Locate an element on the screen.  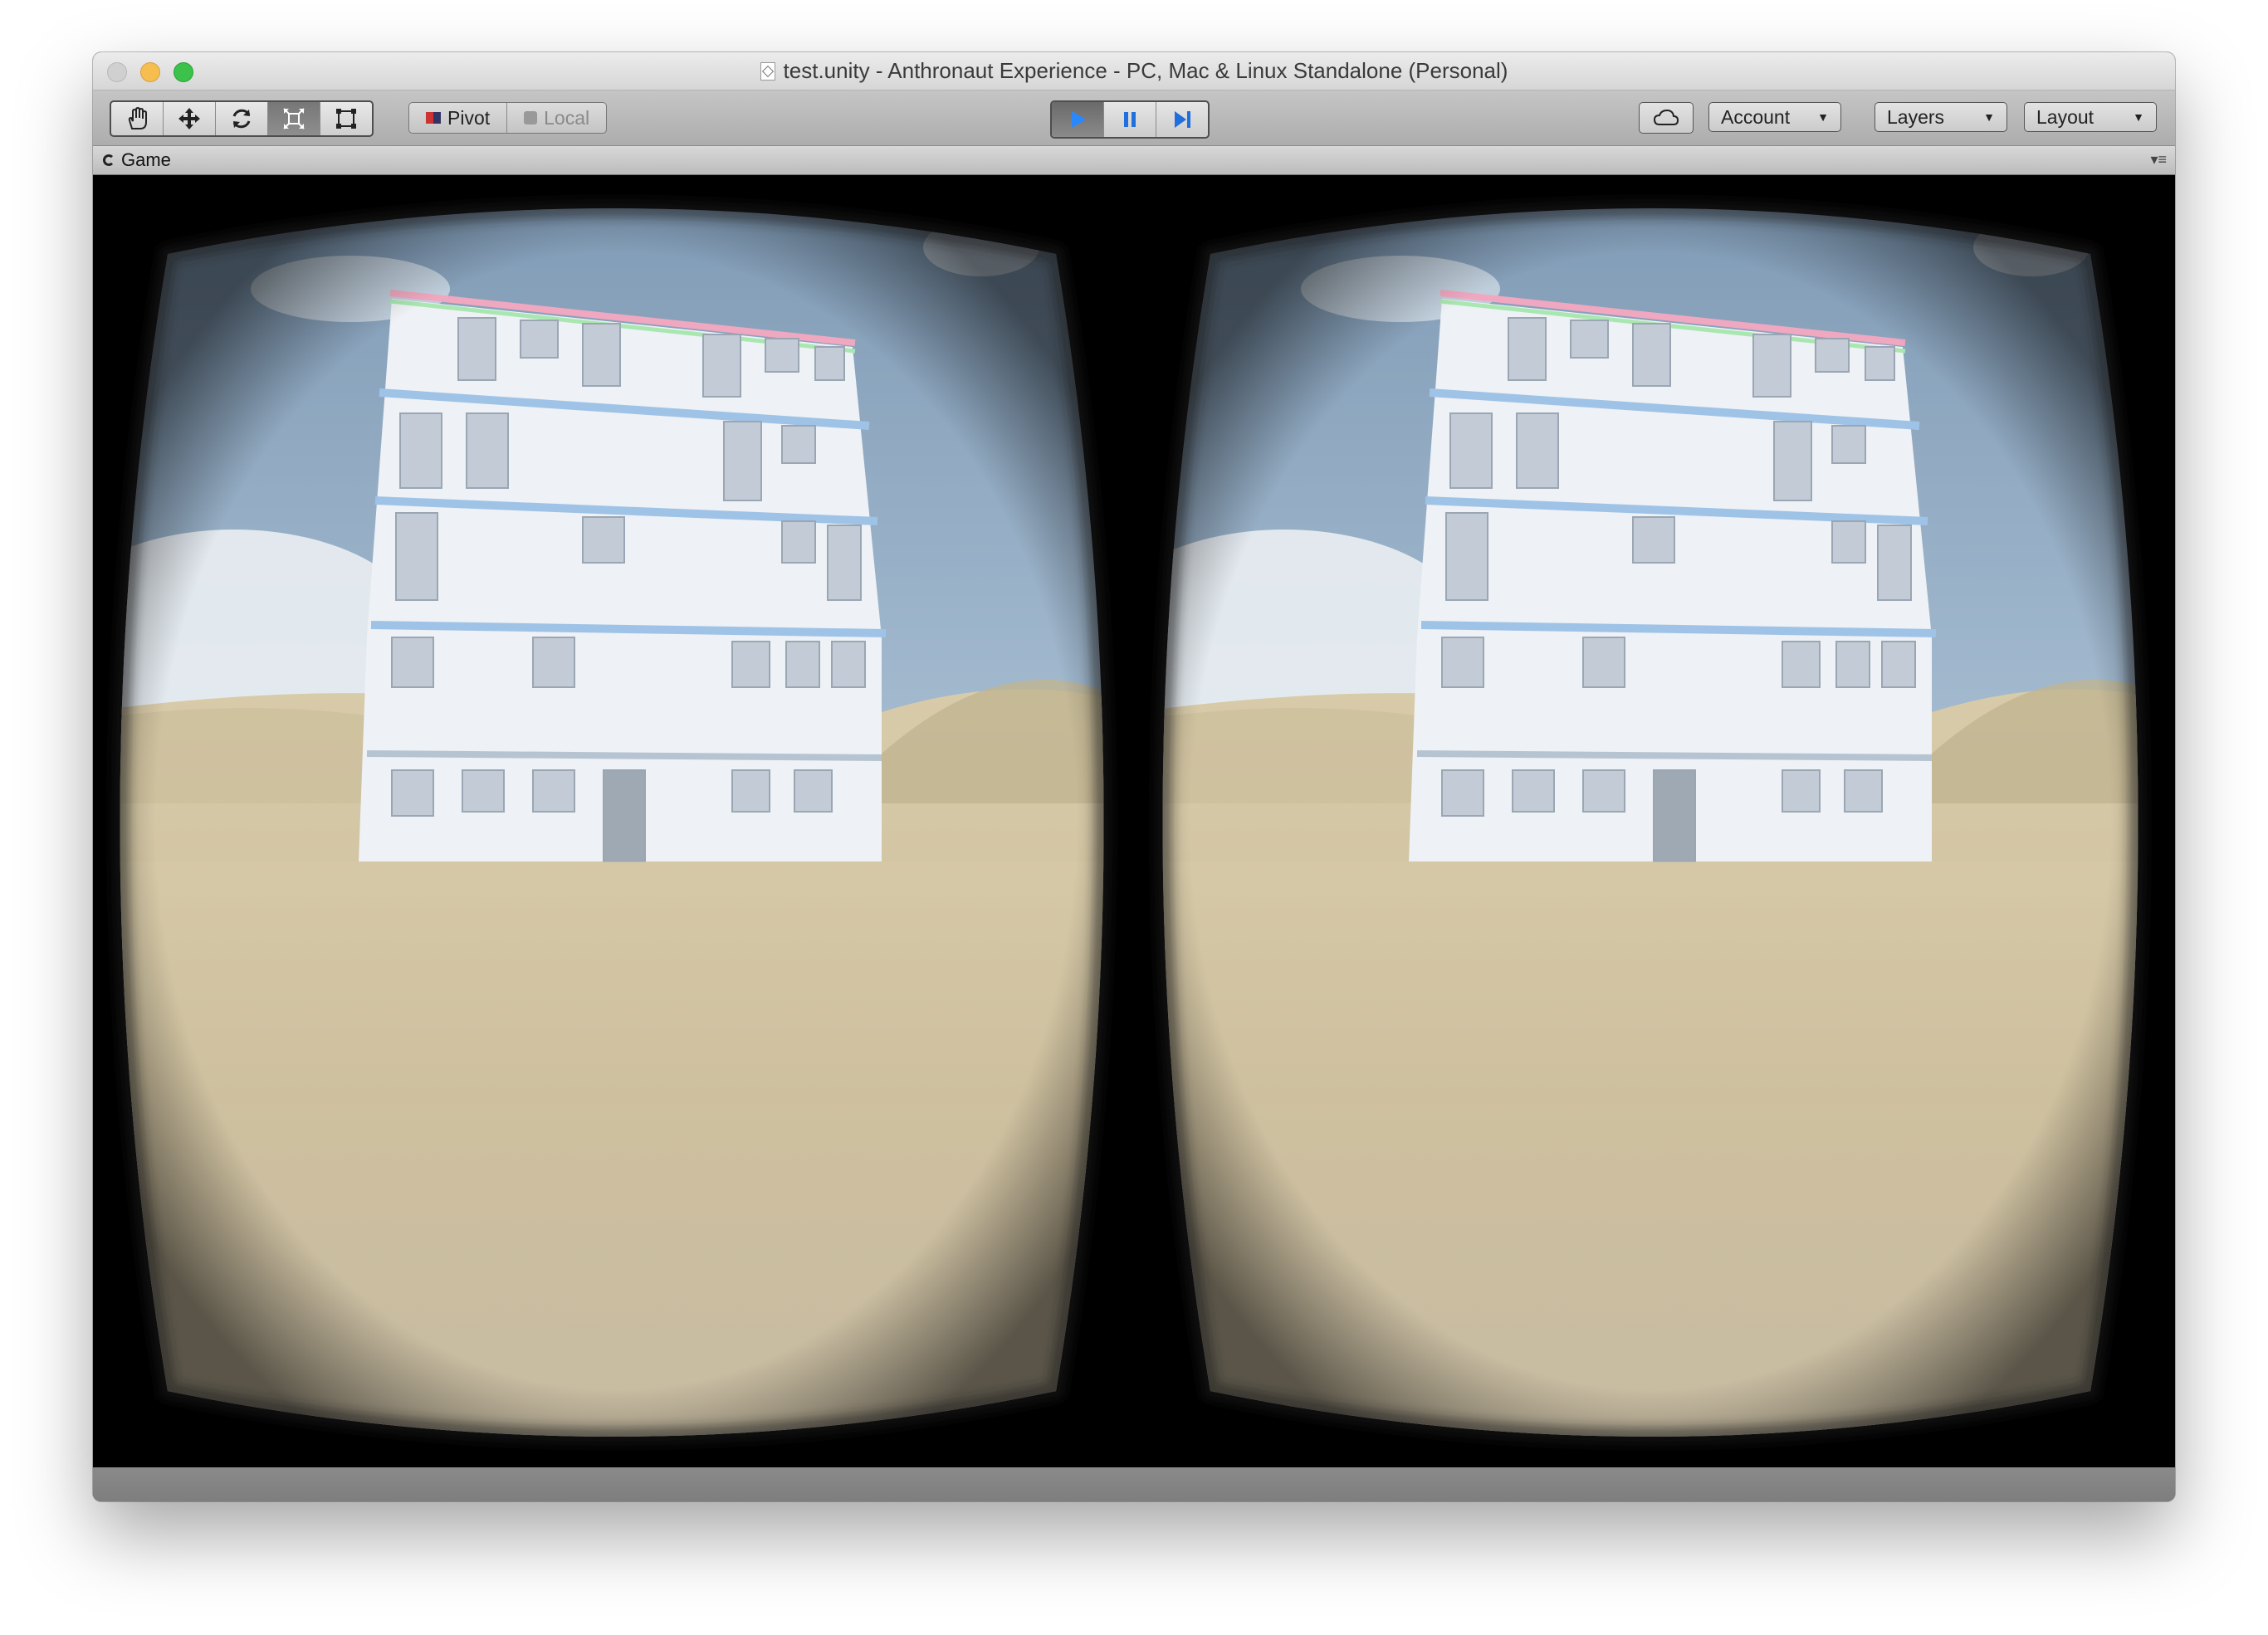
rect-tool-button is located at coordinates (346, 118).